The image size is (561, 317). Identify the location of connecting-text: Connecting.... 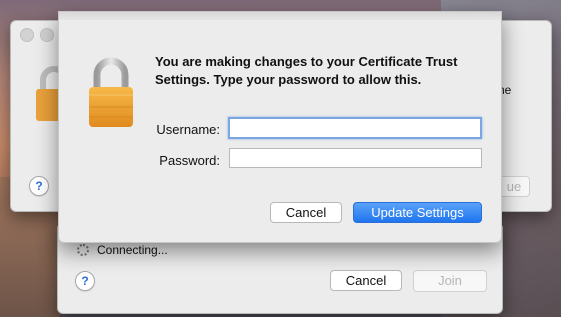
(132, 250).